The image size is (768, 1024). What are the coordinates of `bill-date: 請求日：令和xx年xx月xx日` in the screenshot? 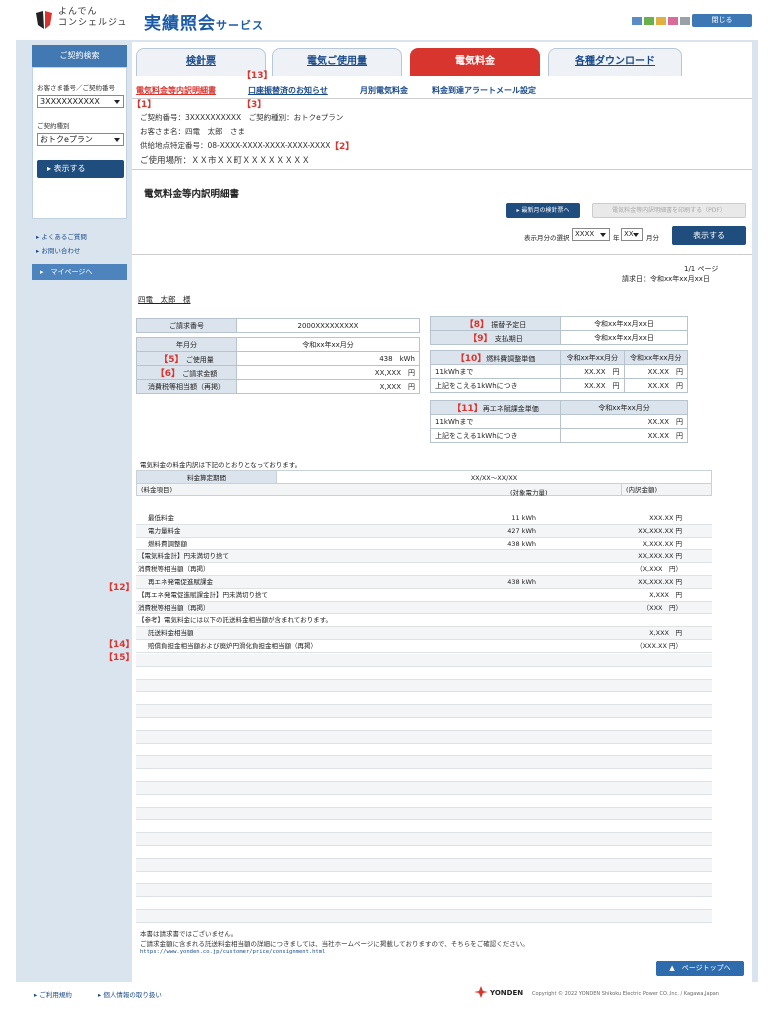 It's located at (666, 279).